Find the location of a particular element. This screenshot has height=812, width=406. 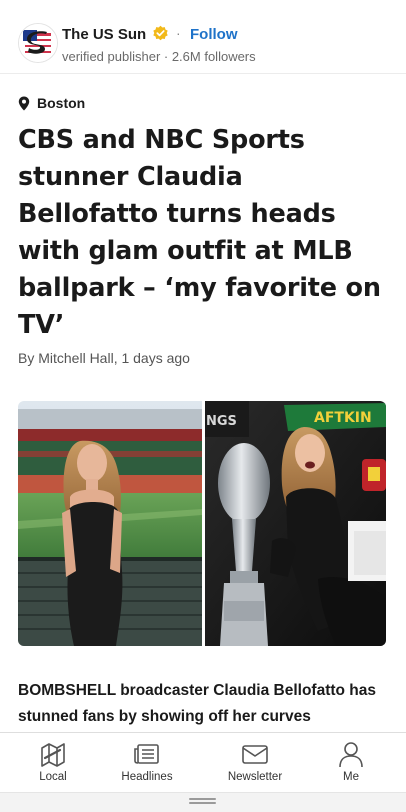

location-pin-icon is located at coordinates (24, 103).